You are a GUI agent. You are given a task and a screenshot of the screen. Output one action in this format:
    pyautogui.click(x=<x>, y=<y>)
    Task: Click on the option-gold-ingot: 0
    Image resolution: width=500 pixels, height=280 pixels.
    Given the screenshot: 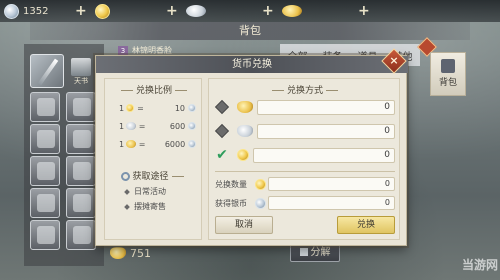 What is the action you would take?
    pyautogui.click(x=304, y=107)
    